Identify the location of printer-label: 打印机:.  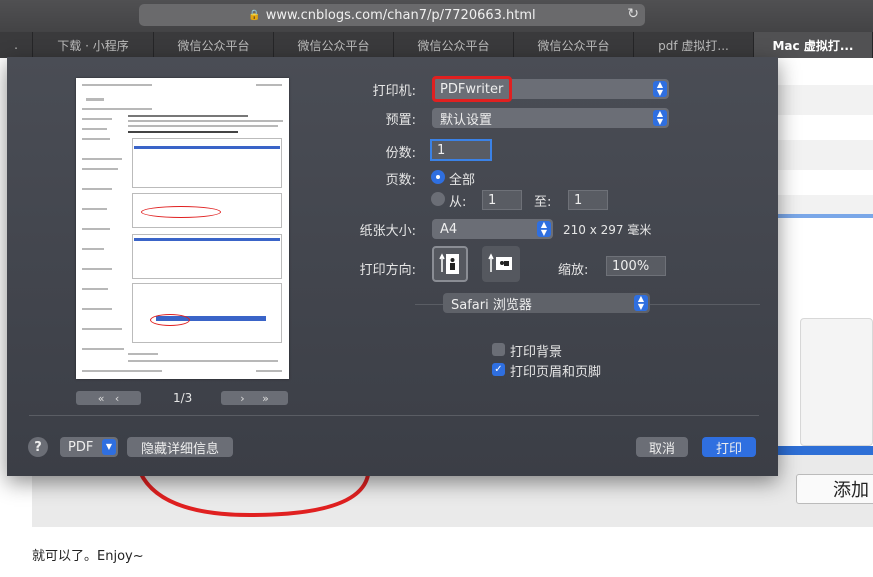
(394, 91).